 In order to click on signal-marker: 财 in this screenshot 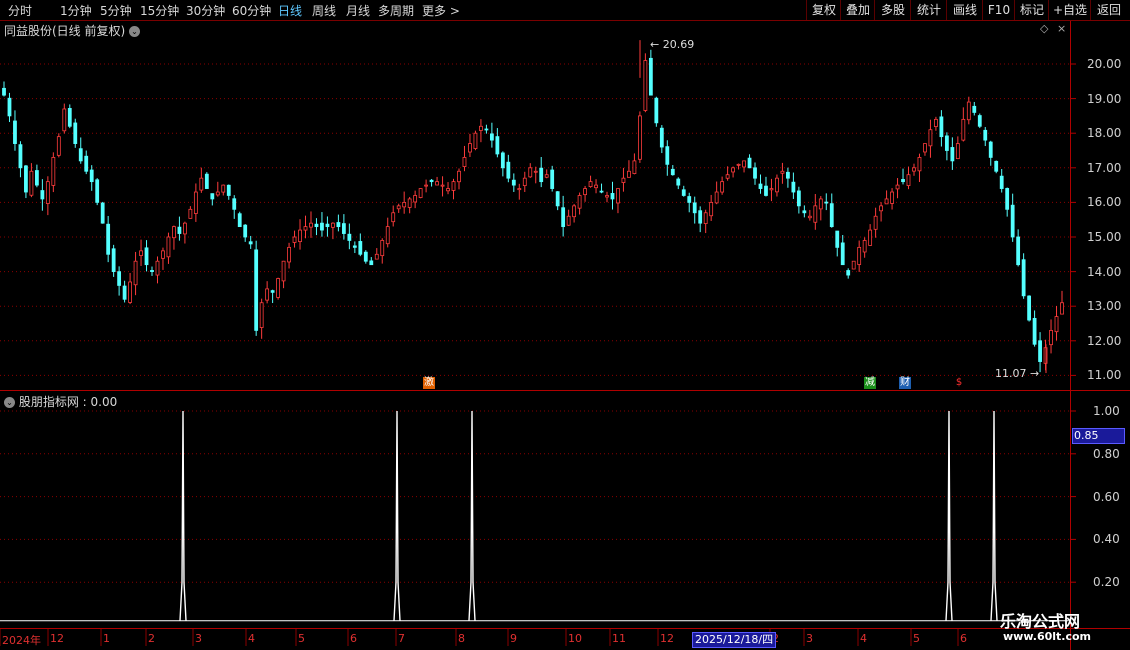, I will do `click(905, 383)`.